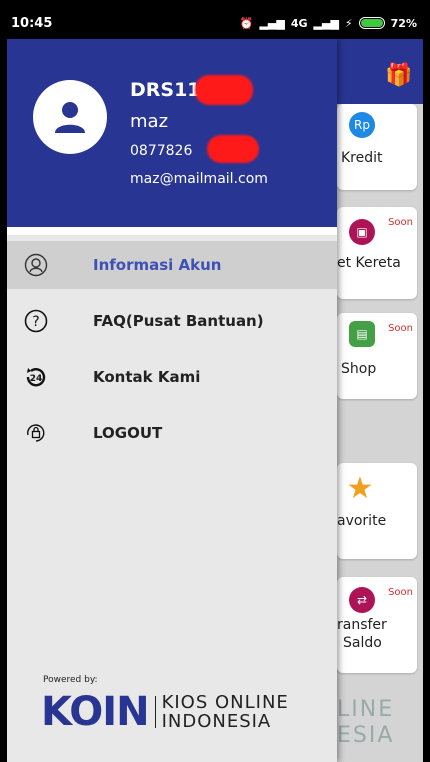  What do you see at coordinates (366, 735) in the screenshot?
I see `bg-brand-line-2: ESIA` at bounding box center [366, 735].